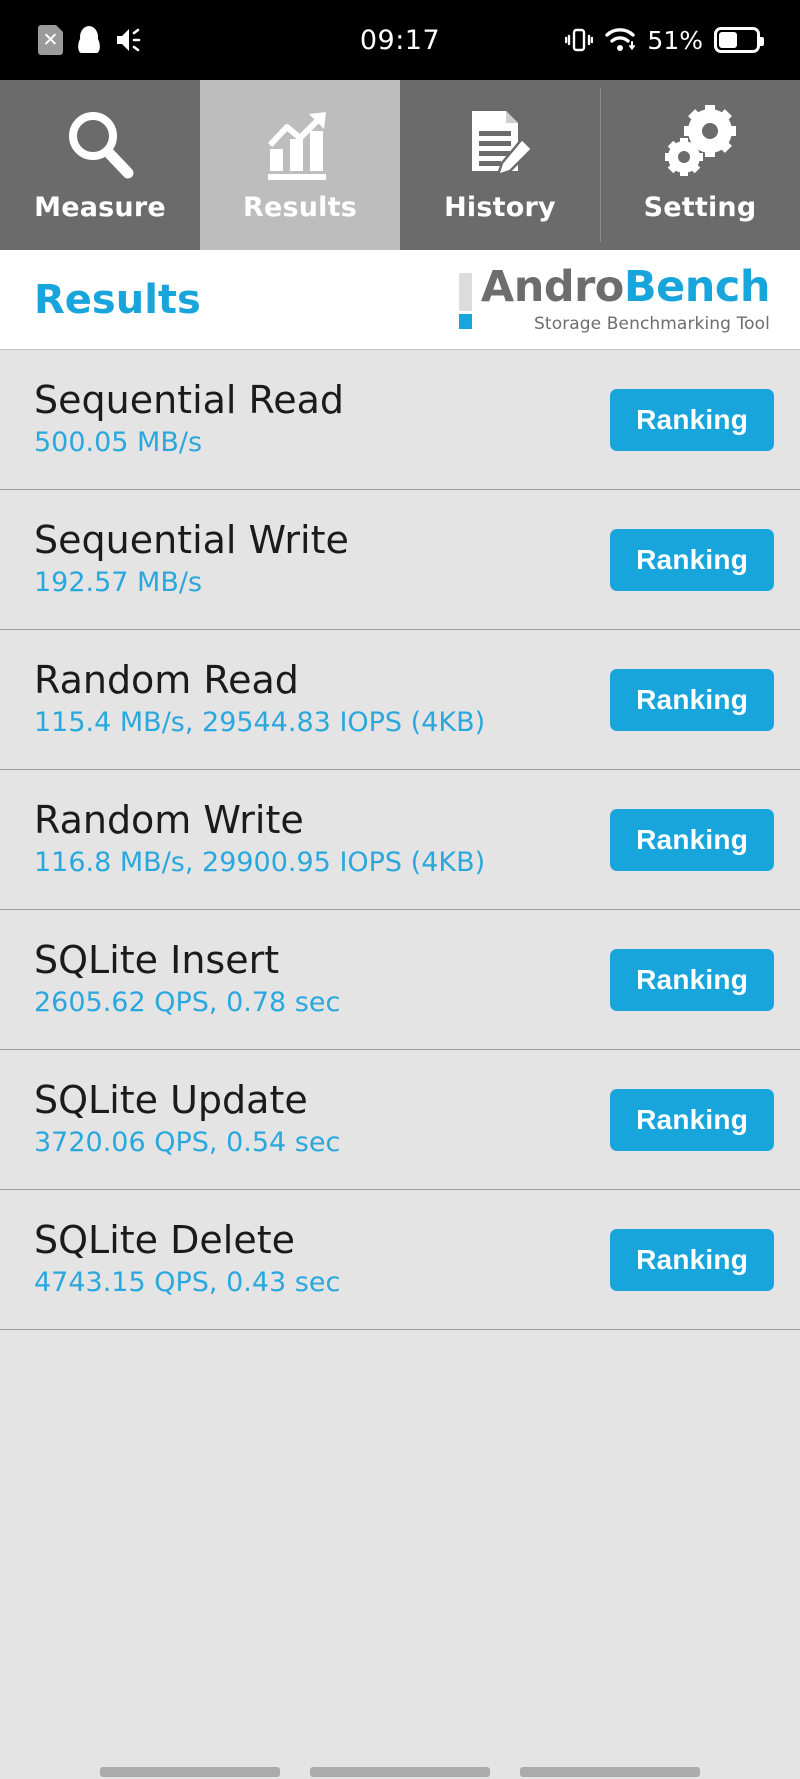 This screenshot has height=1779, width=800. What do you see at coordinates (169, 820) in the screenshot?
I see `result-title: Random Write` at bounding box center [169, 820].